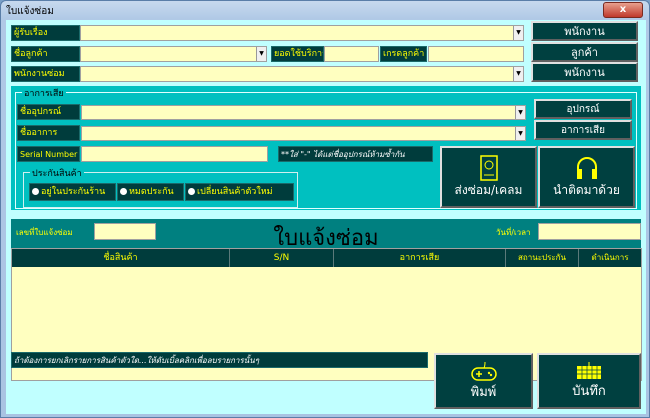 The image size is (650, 418). I want to click on radio-label: อยู่ในประกันร้าน, so click(73, 192).